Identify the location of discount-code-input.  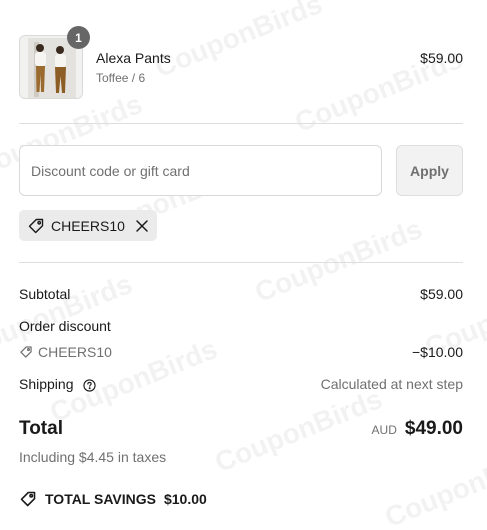
(200, 170).